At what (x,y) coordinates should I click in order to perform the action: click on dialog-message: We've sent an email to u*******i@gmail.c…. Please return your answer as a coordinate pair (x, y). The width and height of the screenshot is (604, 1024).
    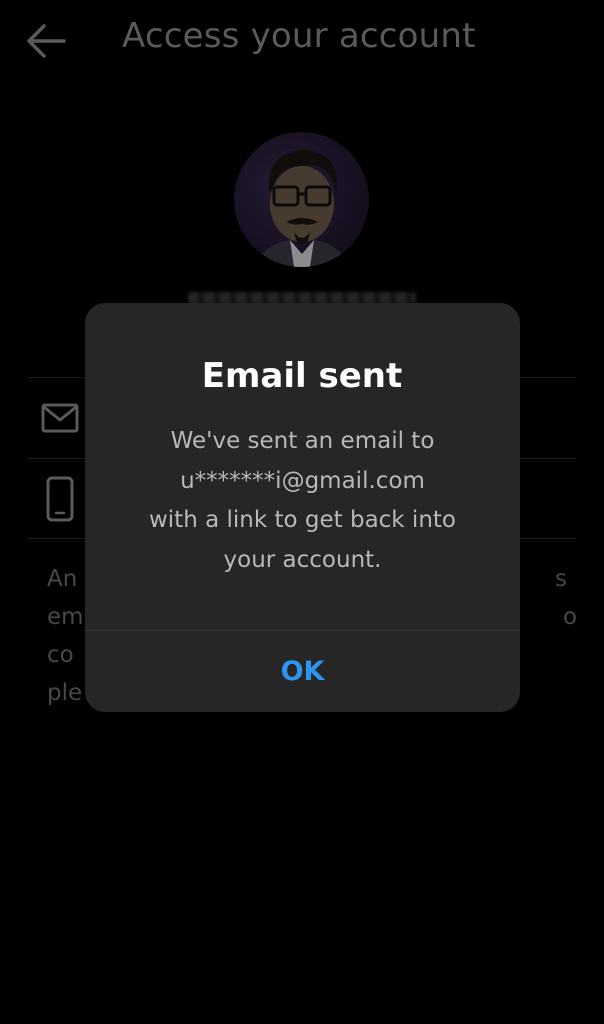
    Looking at the image, I should click on (302, 501).